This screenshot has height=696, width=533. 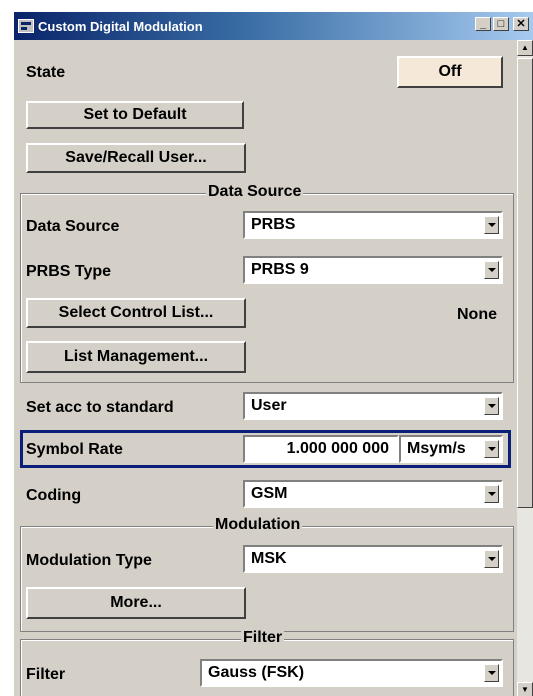 What do you see at coordinates (73, 226) in the screenshot?
I see `data-source-label: Data Source` at bounding box center [73, 226].